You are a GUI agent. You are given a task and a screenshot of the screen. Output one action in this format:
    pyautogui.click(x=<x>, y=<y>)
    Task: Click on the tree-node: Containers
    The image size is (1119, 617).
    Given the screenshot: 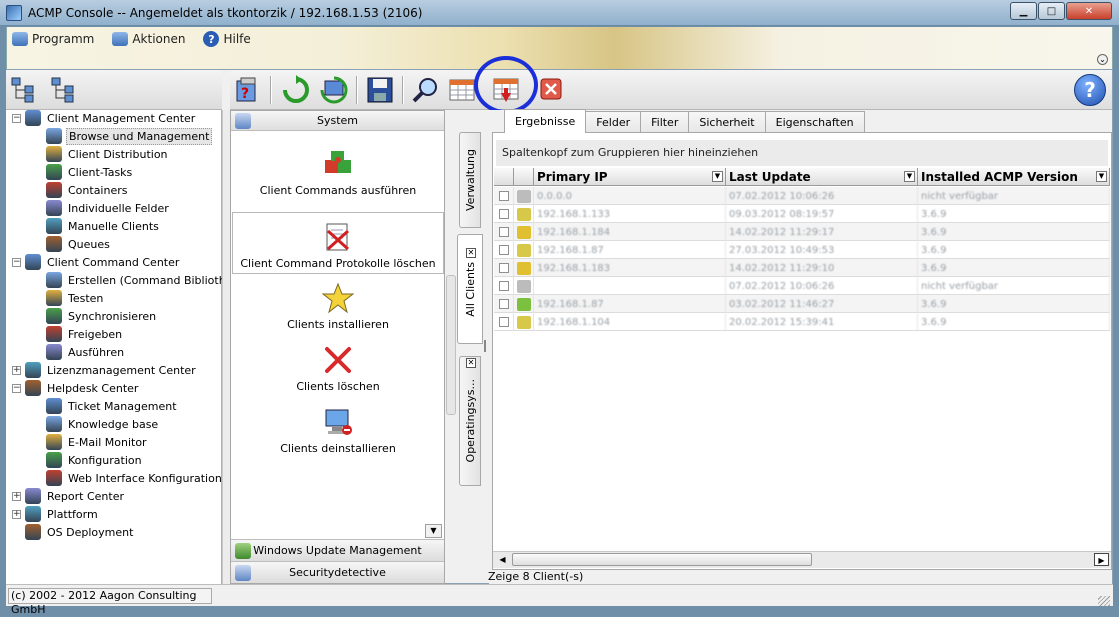 What is the action you would take?
    pyautogui.click(x=88, y=190)
    